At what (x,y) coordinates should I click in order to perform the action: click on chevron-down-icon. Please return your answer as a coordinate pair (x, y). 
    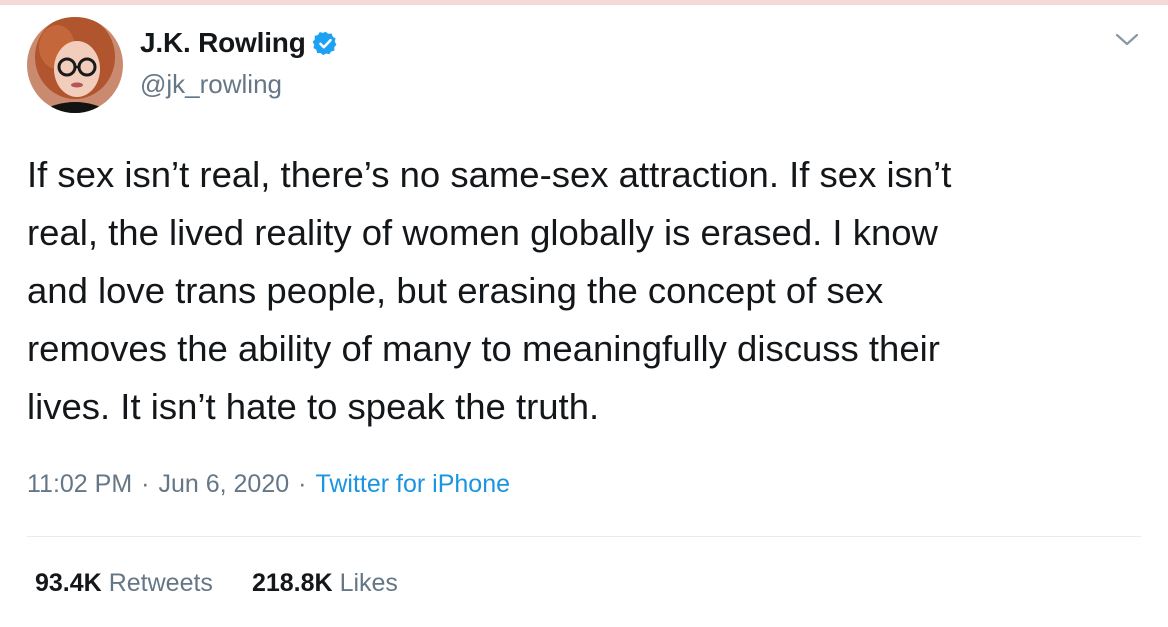
    Looking at the image, I should click on (1127, 40).